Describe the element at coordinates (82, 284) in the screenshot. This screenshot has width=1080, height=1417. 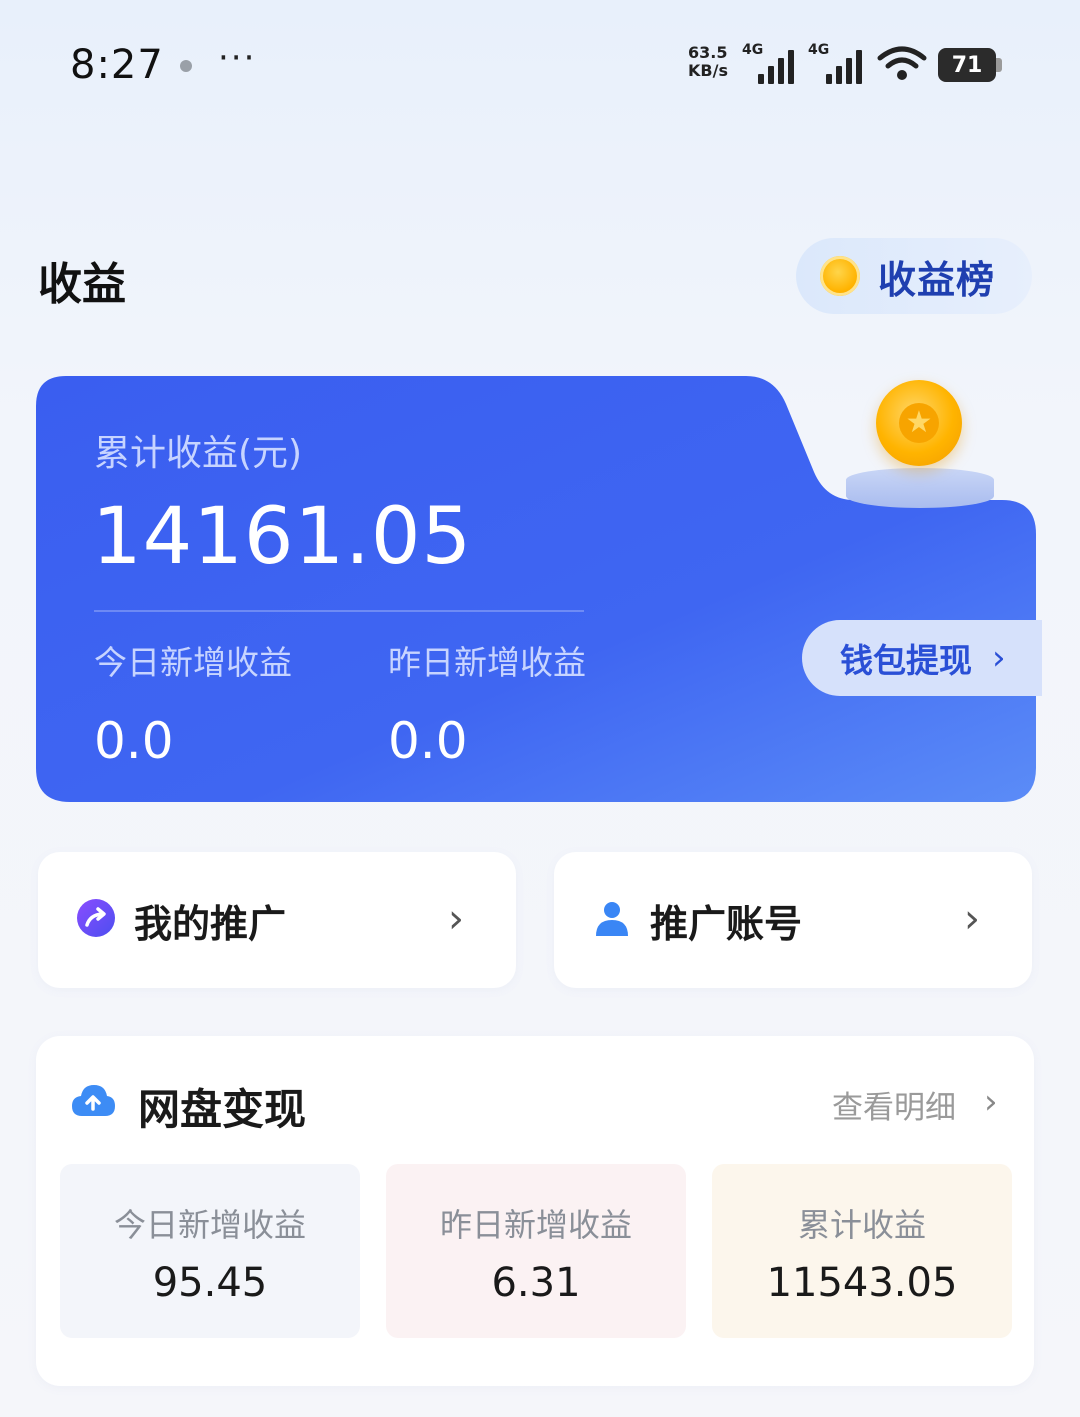
I see `page-title: 收益` at that location.